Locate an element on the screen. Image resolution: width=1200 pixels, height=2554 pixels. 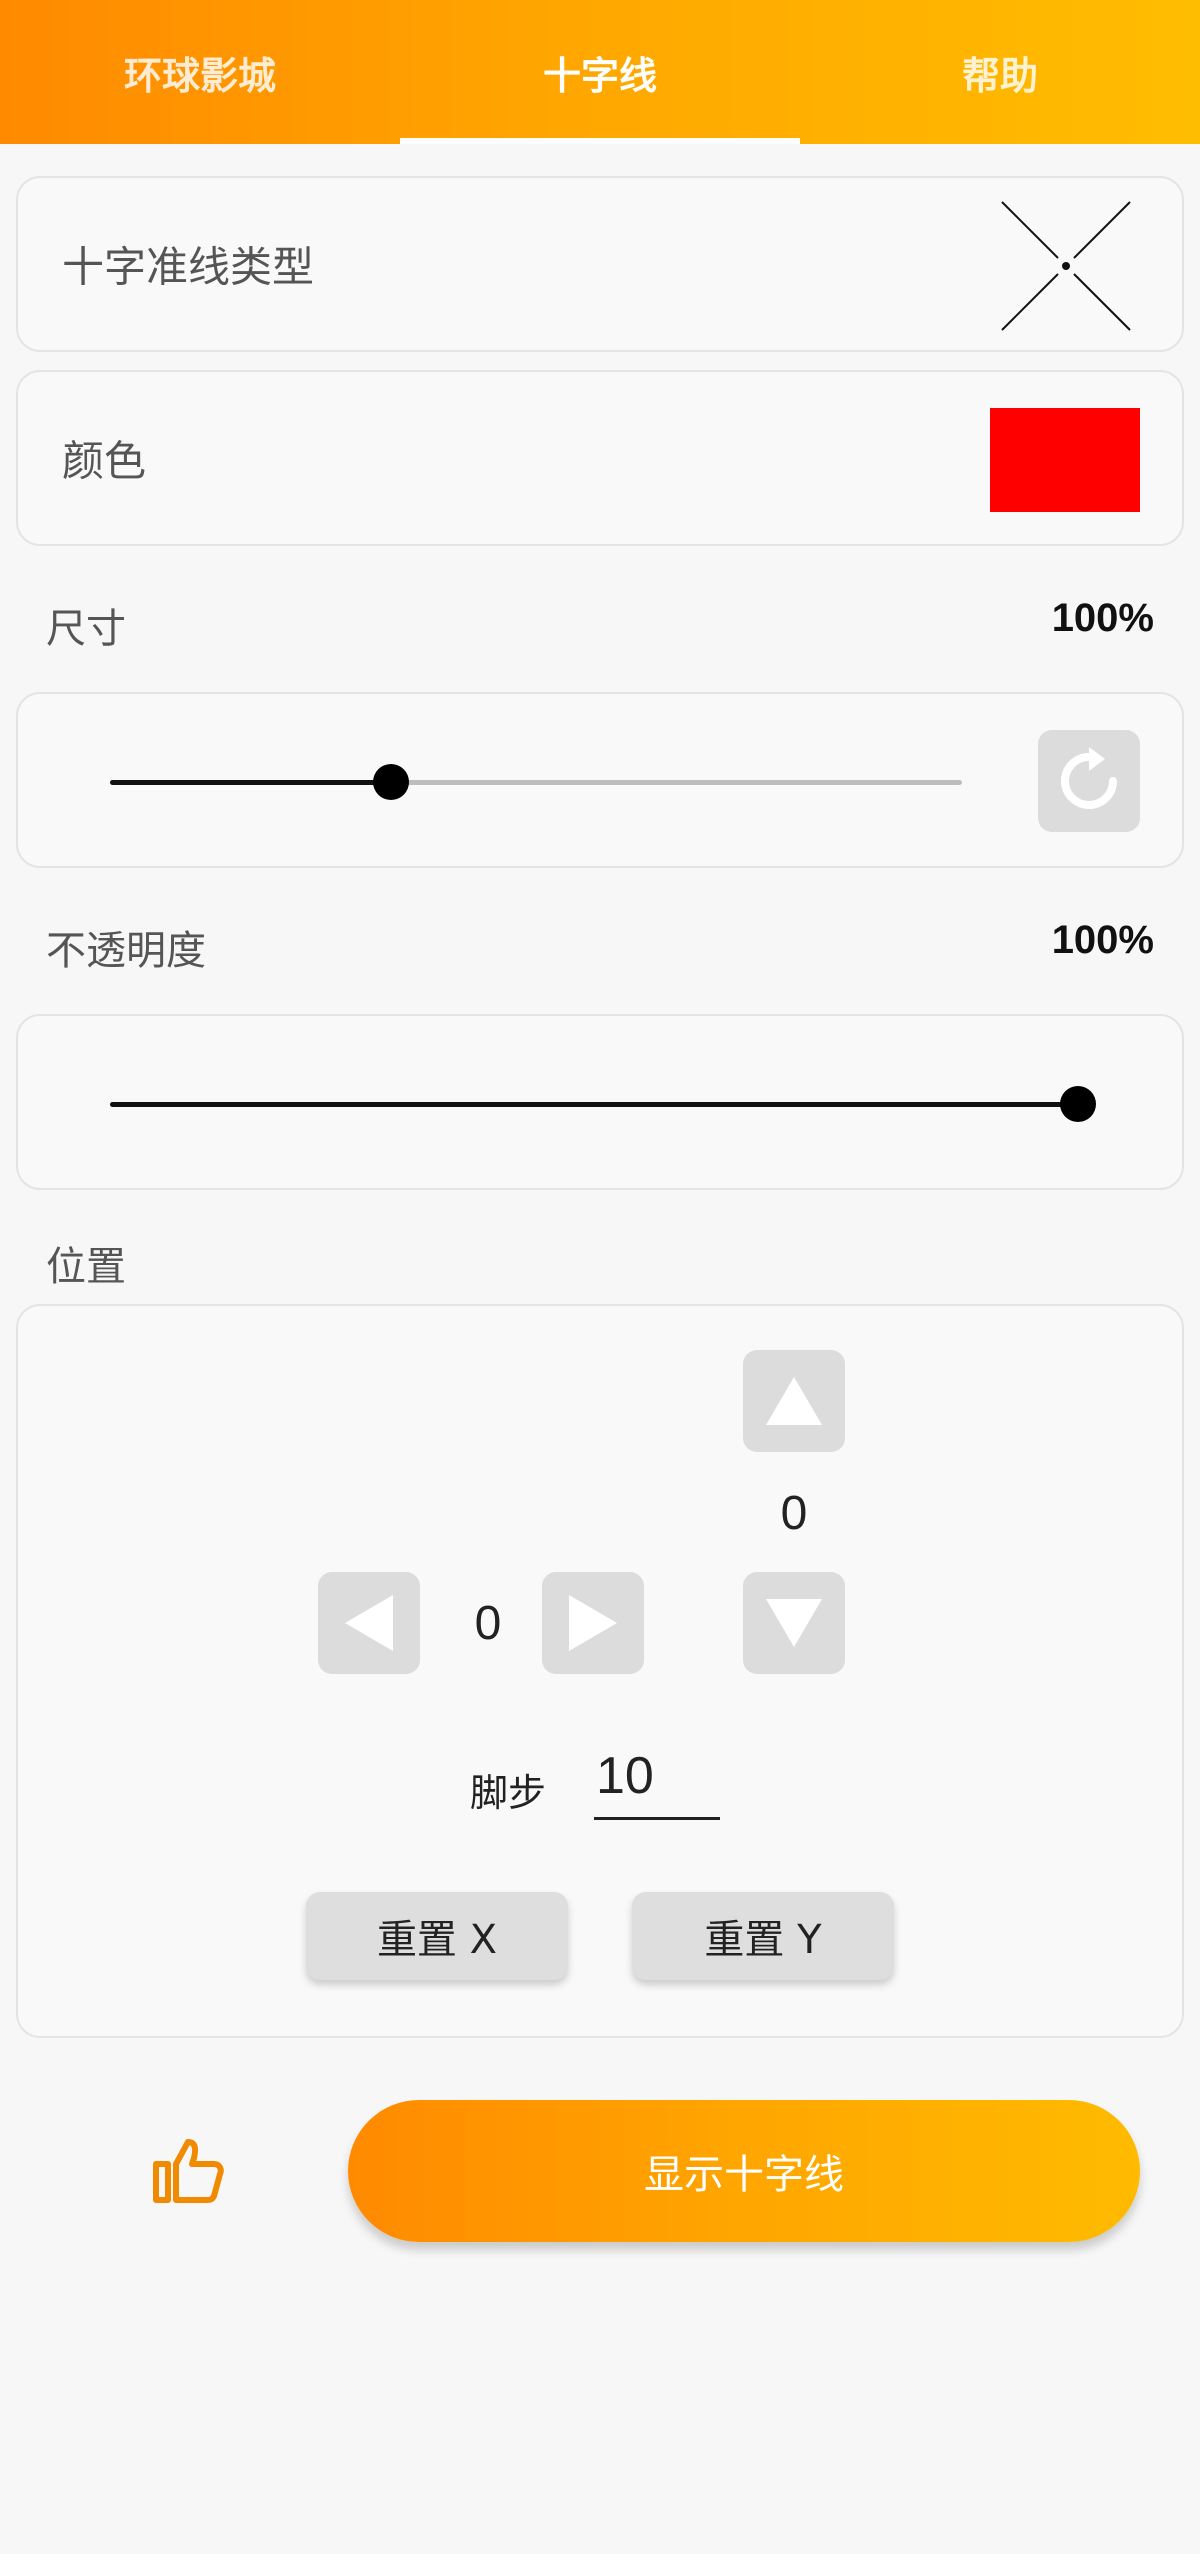
step-value: 10 is located at coordinates (625, 1776).